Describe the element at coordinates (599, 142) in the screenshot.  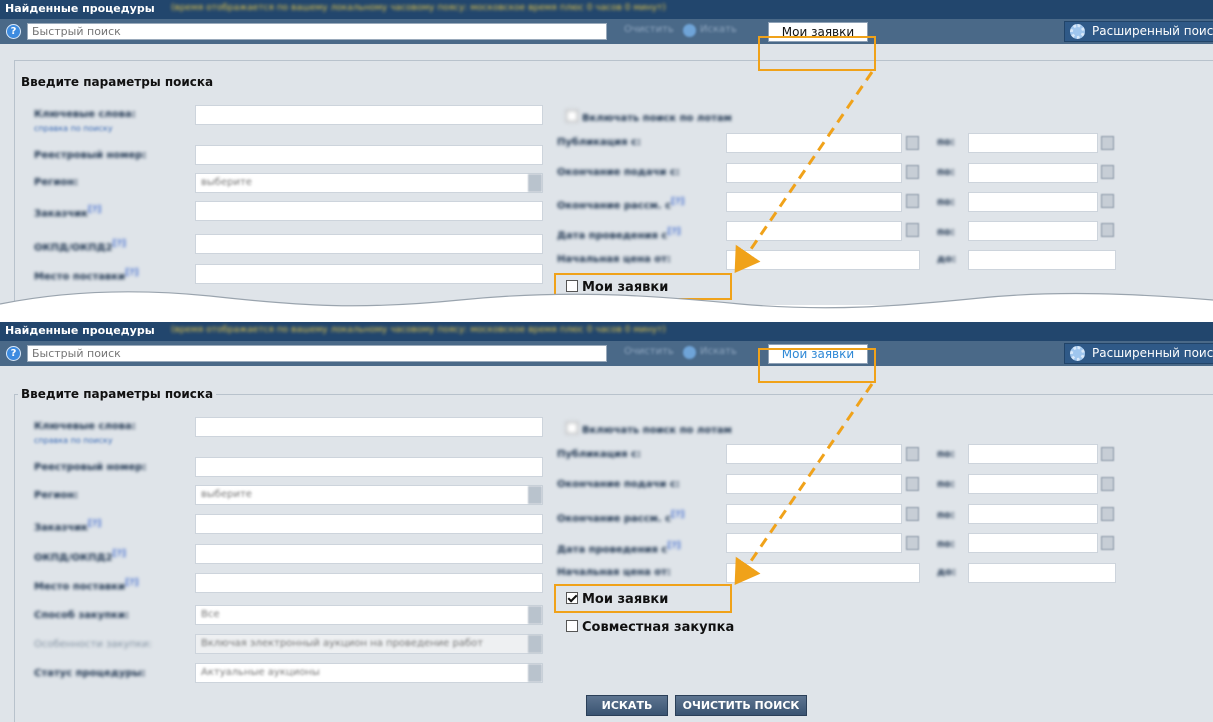
I see `publication-label: Публикация с:` at that location.